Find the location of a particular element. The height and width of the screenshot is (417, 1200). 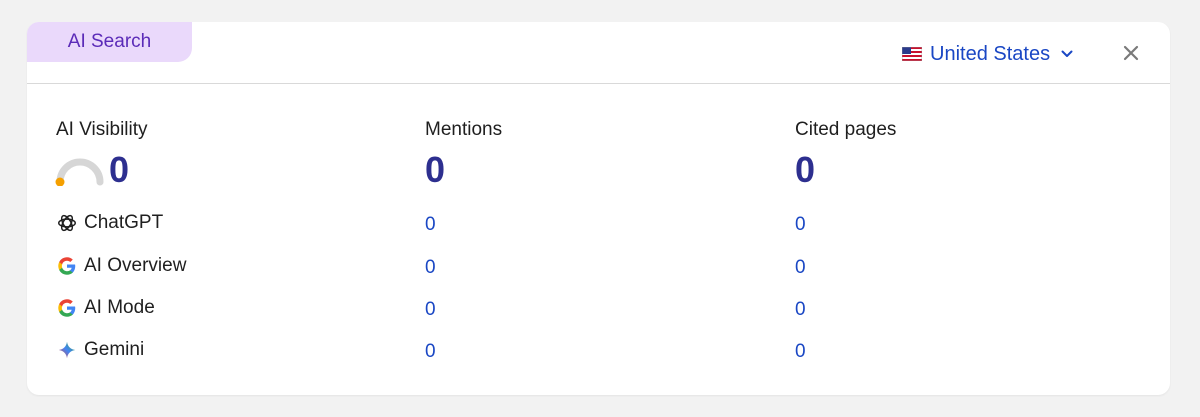

chatgpt-cited-value: 0 is located at coordinates (800, 225).